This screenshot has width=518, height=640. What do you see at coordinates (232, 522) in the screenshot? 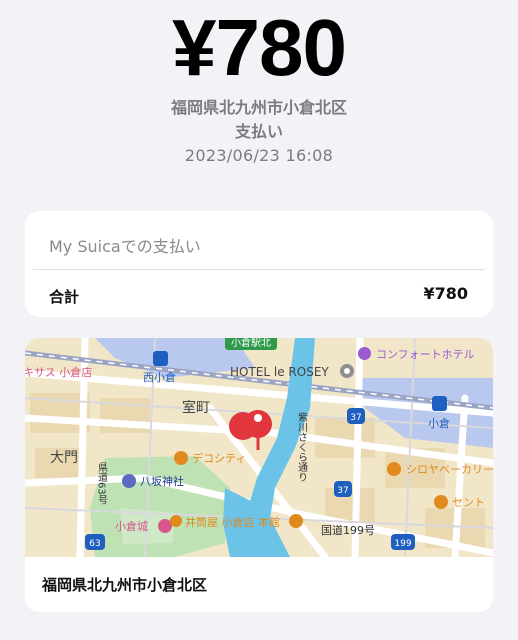
I see `izutsuya-label: 井筒屋 小倉店 本館` at bounding box center [232, 522].